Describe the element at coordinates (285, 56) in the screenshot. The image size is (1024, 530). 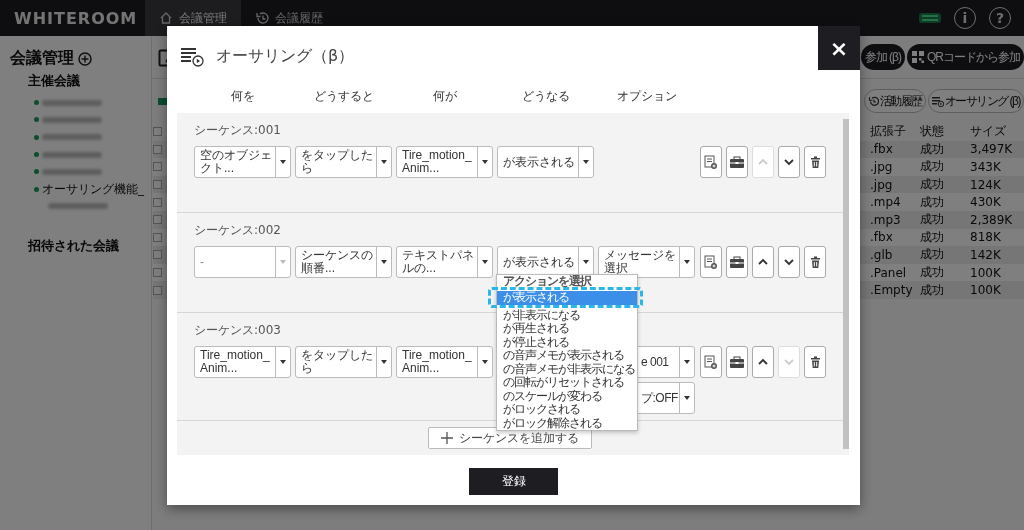
I see `dialog-title: オーサリング（β）` at that location.